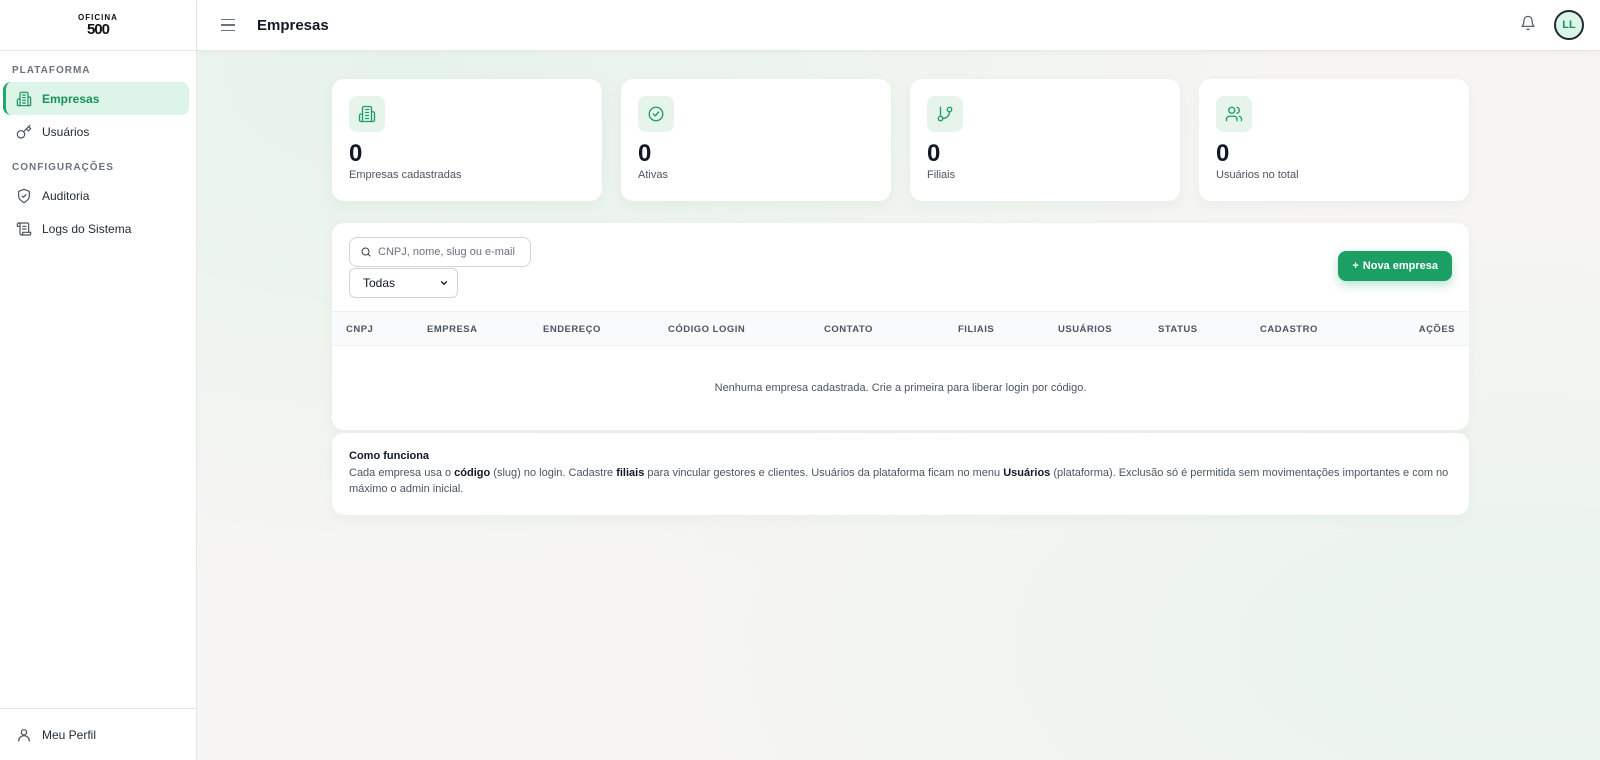 Image resolution: width=1600 pixels, height=760 pixels. Describe the element at coordinates (96, 131) in the screenshot. I see `sidebar-item-usuarios: Usuários` at that location.